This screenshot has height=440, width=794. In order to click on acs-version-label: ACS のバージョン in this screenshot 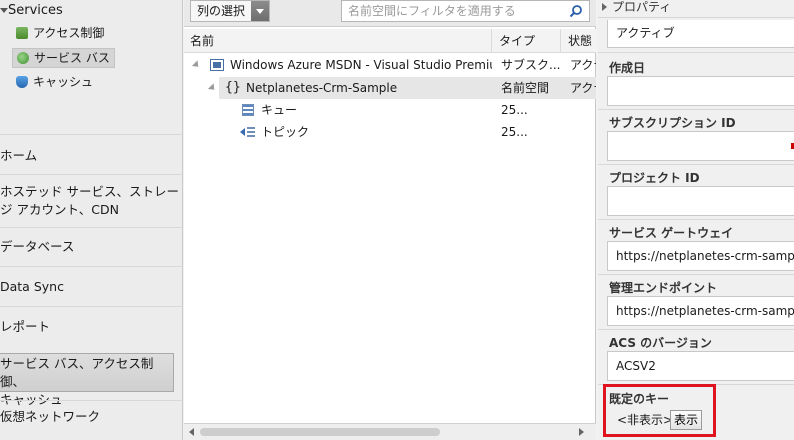, I will do `click(660, 343)`.